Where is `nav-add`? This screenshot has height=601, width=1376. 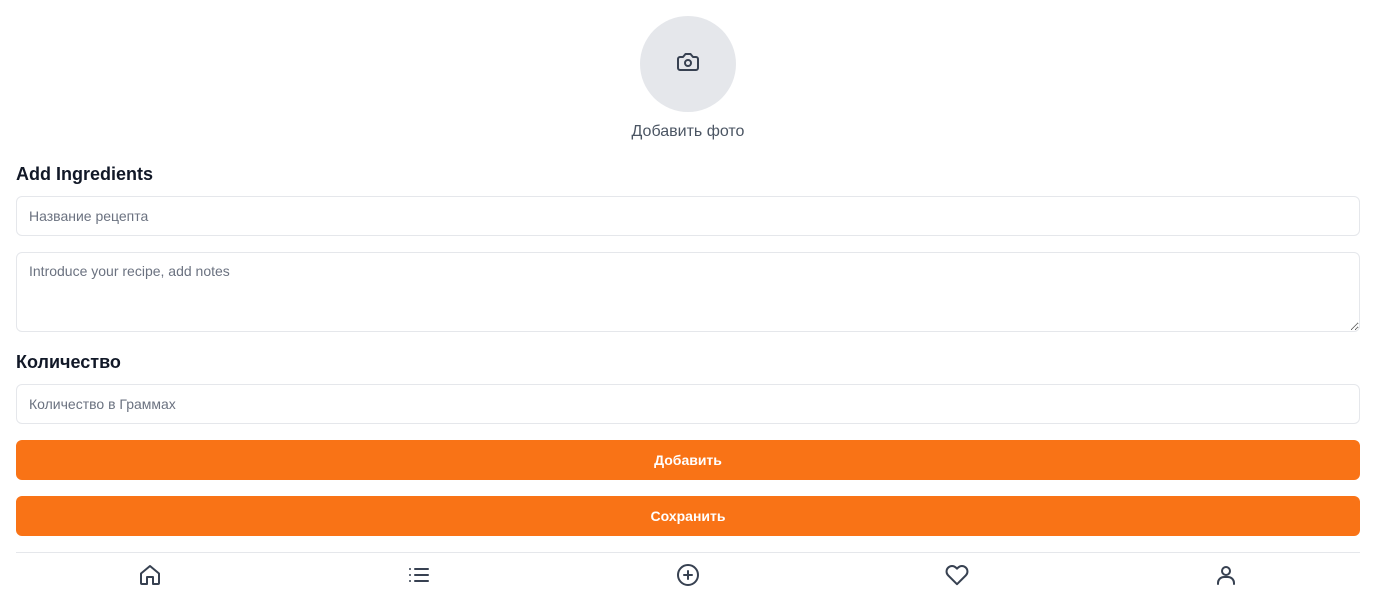 nav-add is located at coordinates (688, 577).